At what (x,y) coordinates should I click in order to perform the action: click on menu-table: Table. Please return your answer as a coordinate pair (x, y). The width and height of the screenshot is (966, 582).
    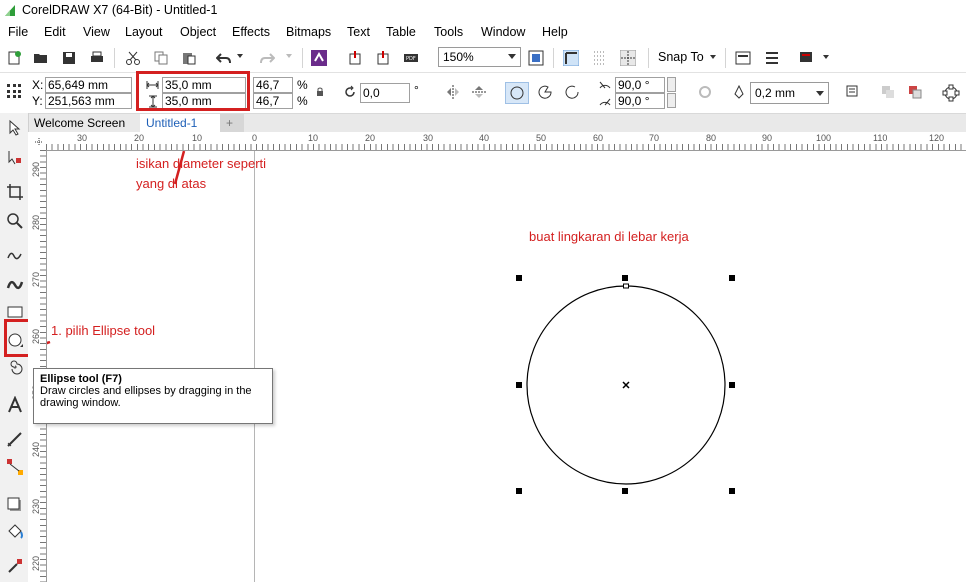
    Looking at the image, I should click on (401, 32).